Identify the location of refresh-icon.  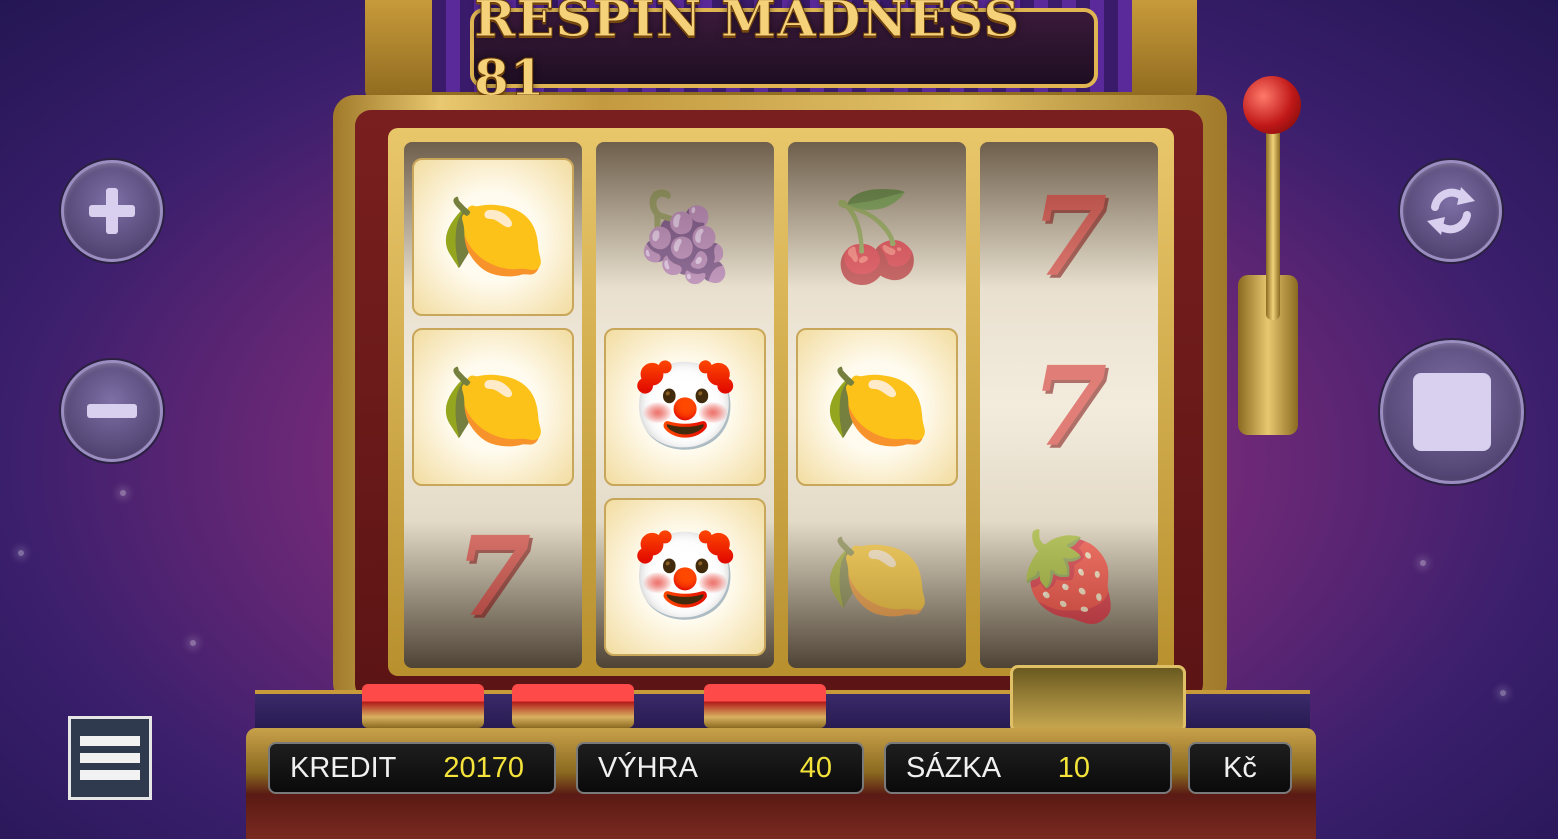
(1451, 211).